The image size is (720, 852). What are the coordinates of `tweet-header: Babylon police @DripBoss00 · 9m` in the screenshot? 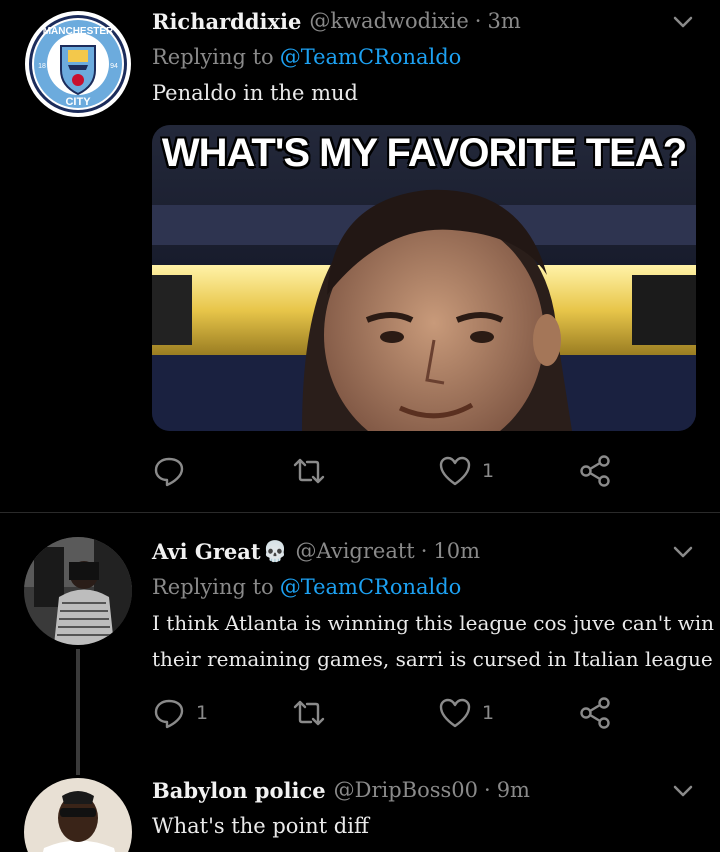 It's located at (424, 790).